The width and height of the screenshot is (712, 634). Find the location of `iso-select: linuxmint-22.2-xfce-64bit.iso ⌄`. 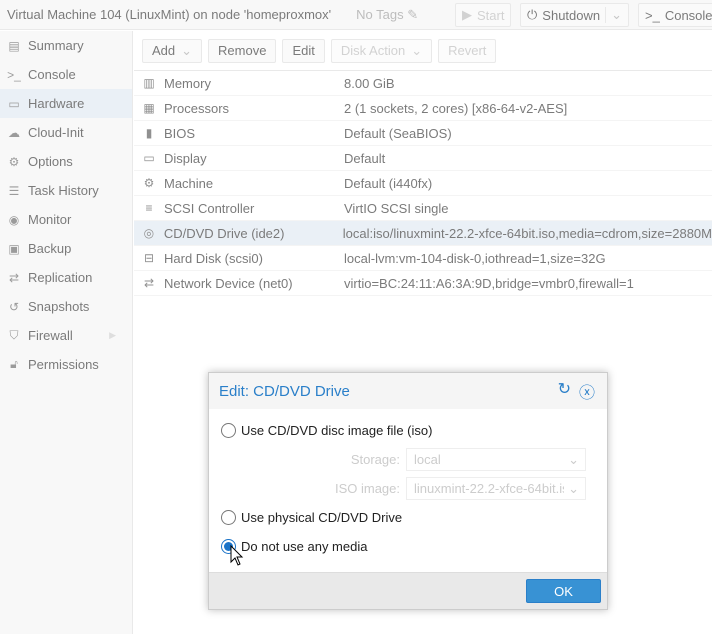

iso-select: linuxmint-22.2-xfce-64bit.iso ⌄ is located at coordinates (496, 488).